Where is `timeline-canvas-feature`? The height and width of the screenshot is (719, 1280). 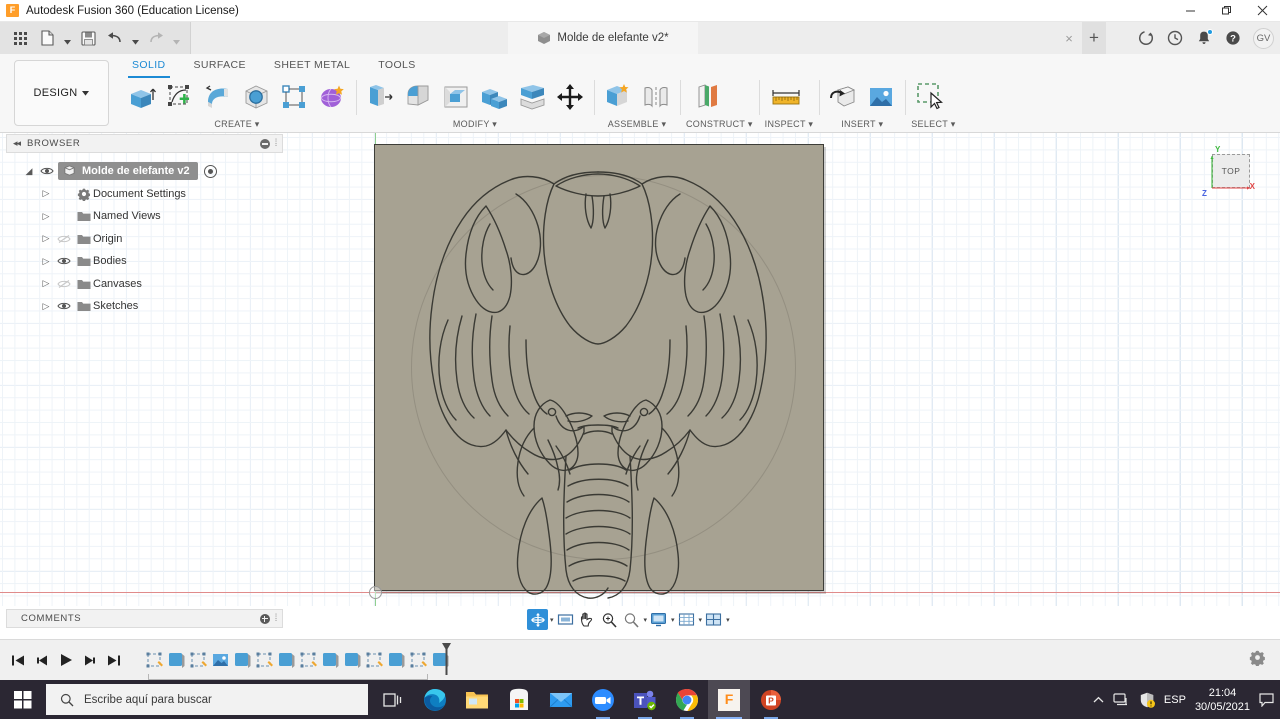 timeline-canvas-feature is located at coordinates (221, 661).